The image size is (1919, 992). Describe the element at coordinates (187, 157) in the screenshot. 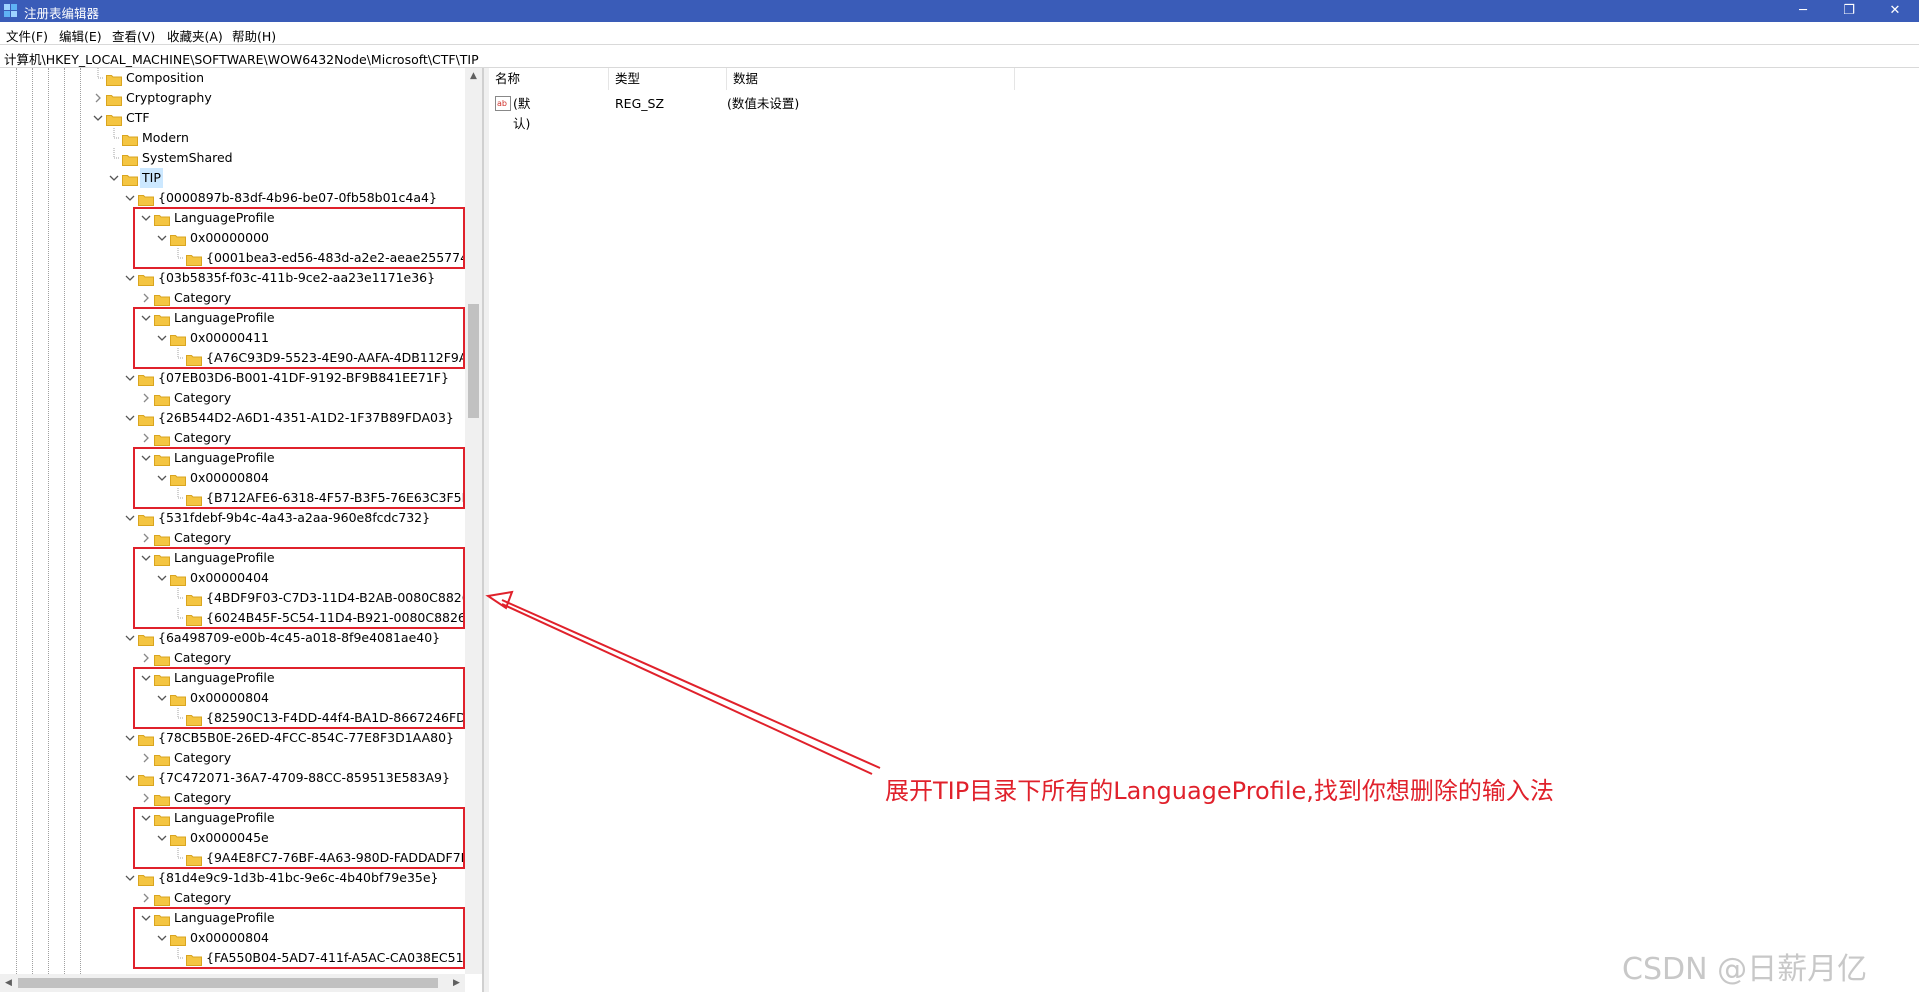

I see `tree-node-label: SystemShared` at that location.